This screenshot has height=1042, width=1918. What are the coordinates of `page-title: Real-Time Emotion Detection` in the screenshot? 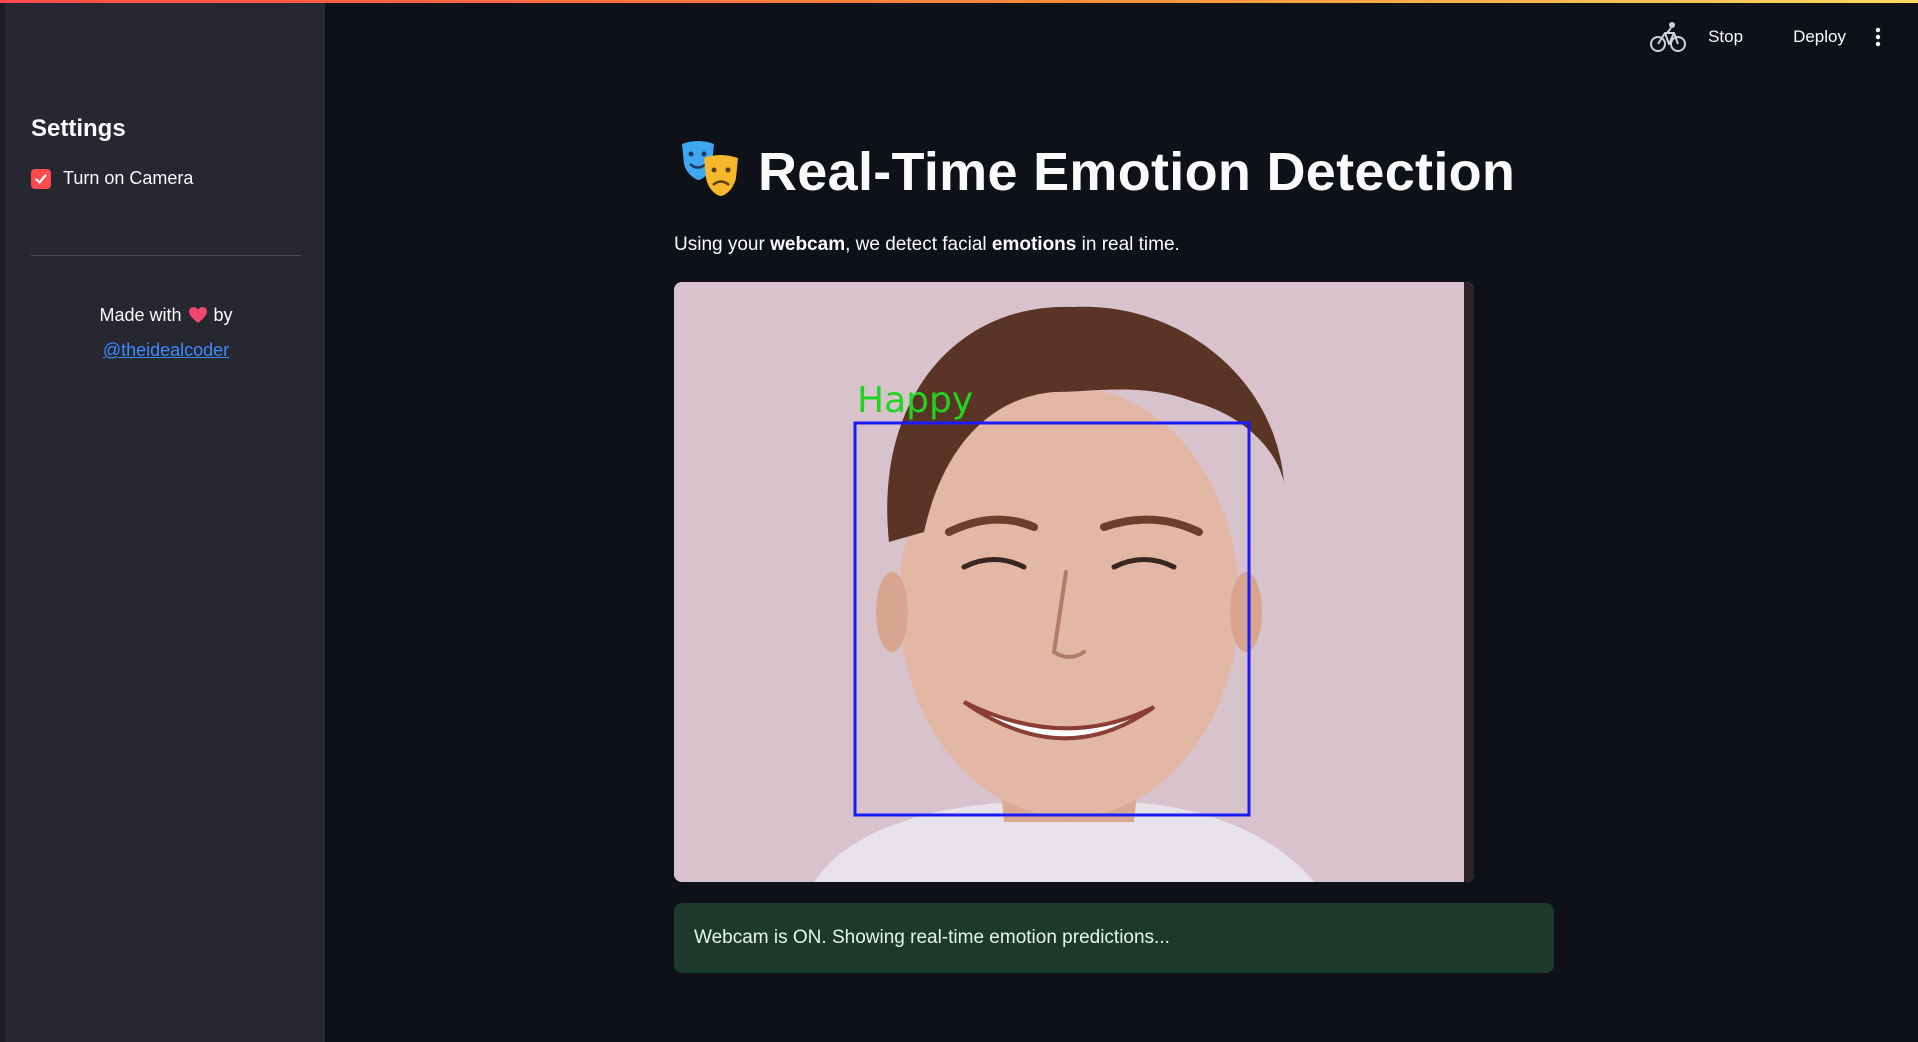 It's located at (1097, 171).